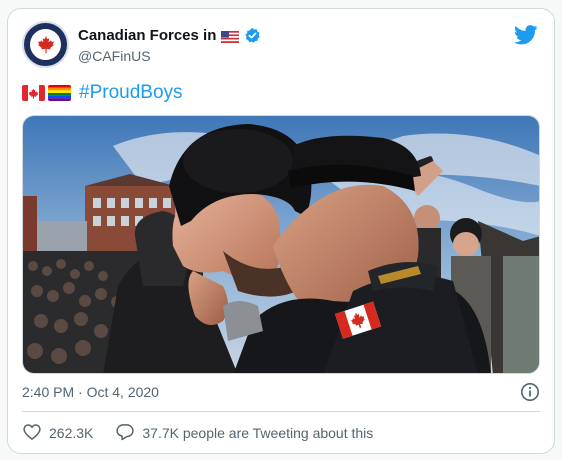  Describe the element at coordinates (32, 433) in the screenshot. I see `heart-icon` at that location.